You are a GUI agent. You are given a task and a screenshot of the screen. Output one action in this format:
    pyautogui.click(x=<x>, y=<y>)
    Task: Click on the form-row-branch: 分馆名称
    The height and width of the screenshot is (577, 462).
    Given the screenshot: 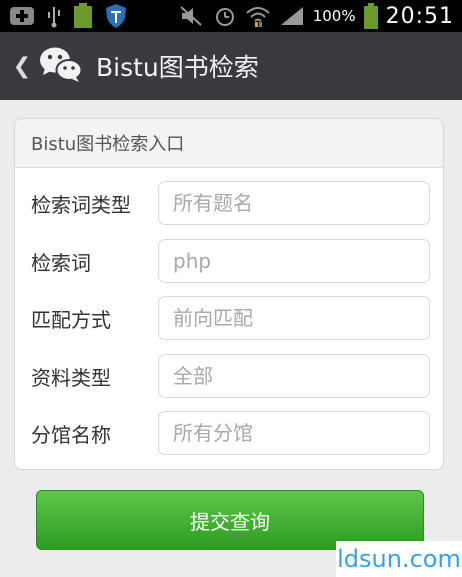 What is the action you would take?
    pyautogui.click(x=229, y=434)
    